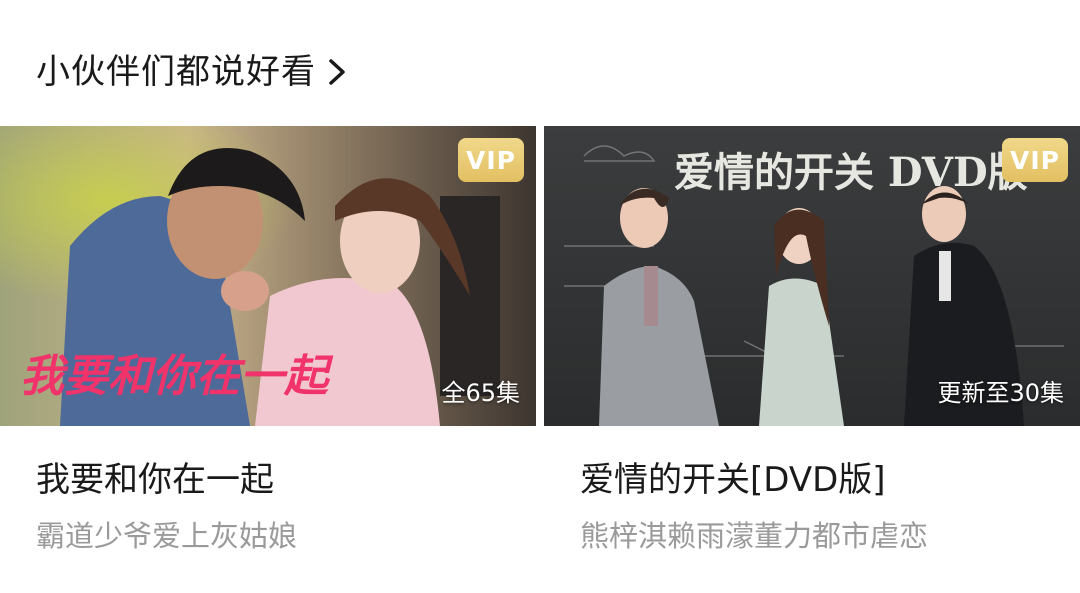  Describe the element at coordinates (176, 72) in the screenshot. I see `section-title: 小伙伴们都说好看` at that location.